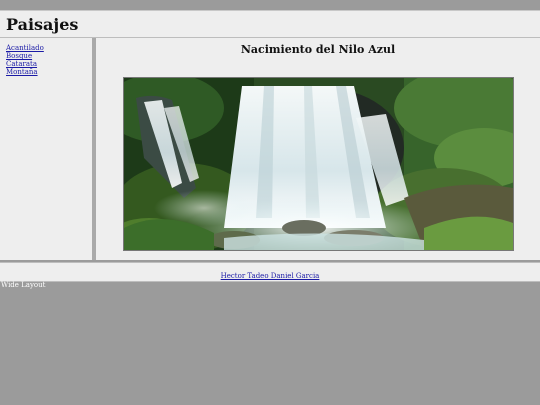 The width and height of the screenshot is (540, 405). What do you see at coordinates (270, 276) in the screenshot?
I see `author-link: Hector Tadeo Daniel Garcia` at bounding box center [270, 276].